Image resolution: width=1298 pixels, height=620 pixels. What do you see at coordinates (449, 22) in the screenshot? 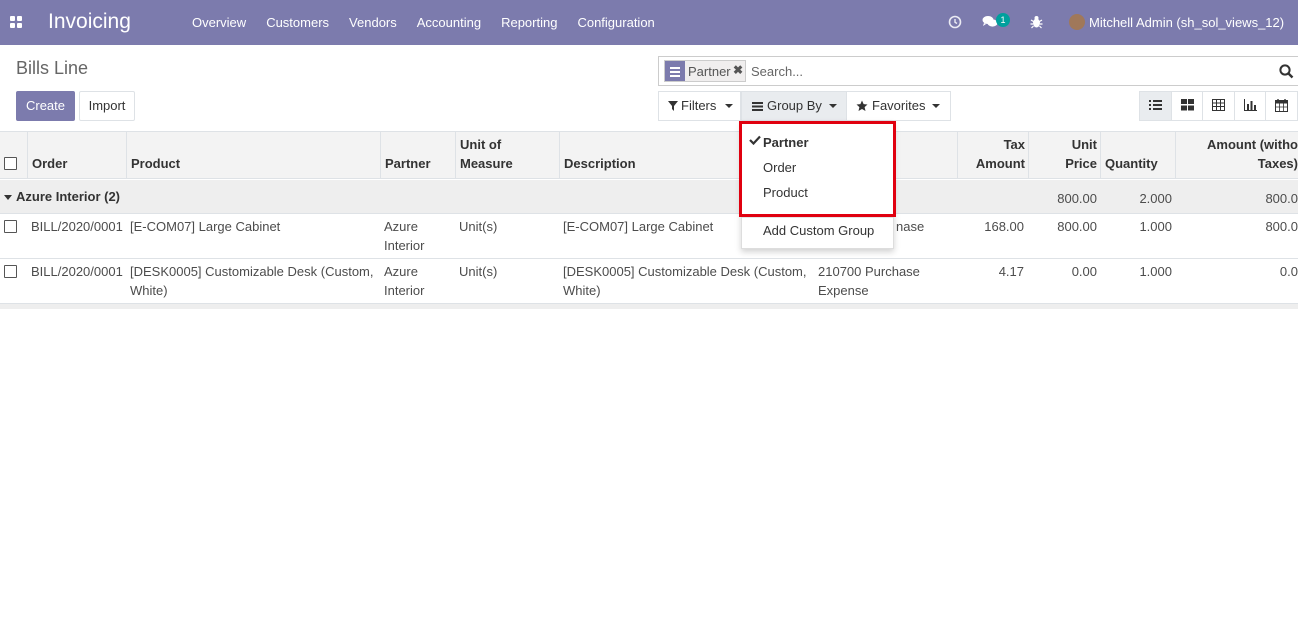
I see `menu-accounting: Accounting` at bounding box center [449, 22].